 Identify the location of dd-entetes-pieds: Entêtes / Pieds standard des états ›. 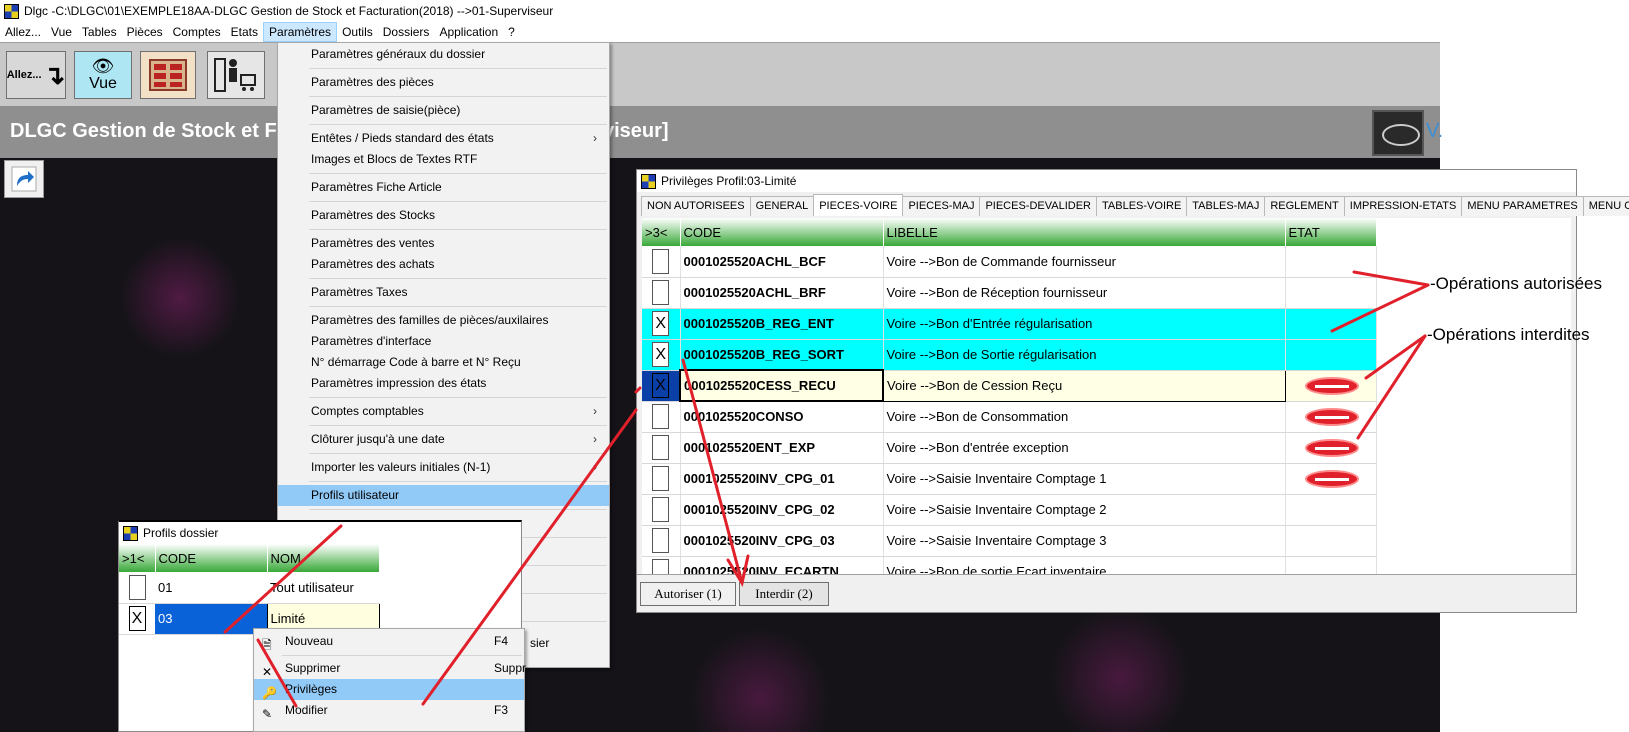
(443, 138).